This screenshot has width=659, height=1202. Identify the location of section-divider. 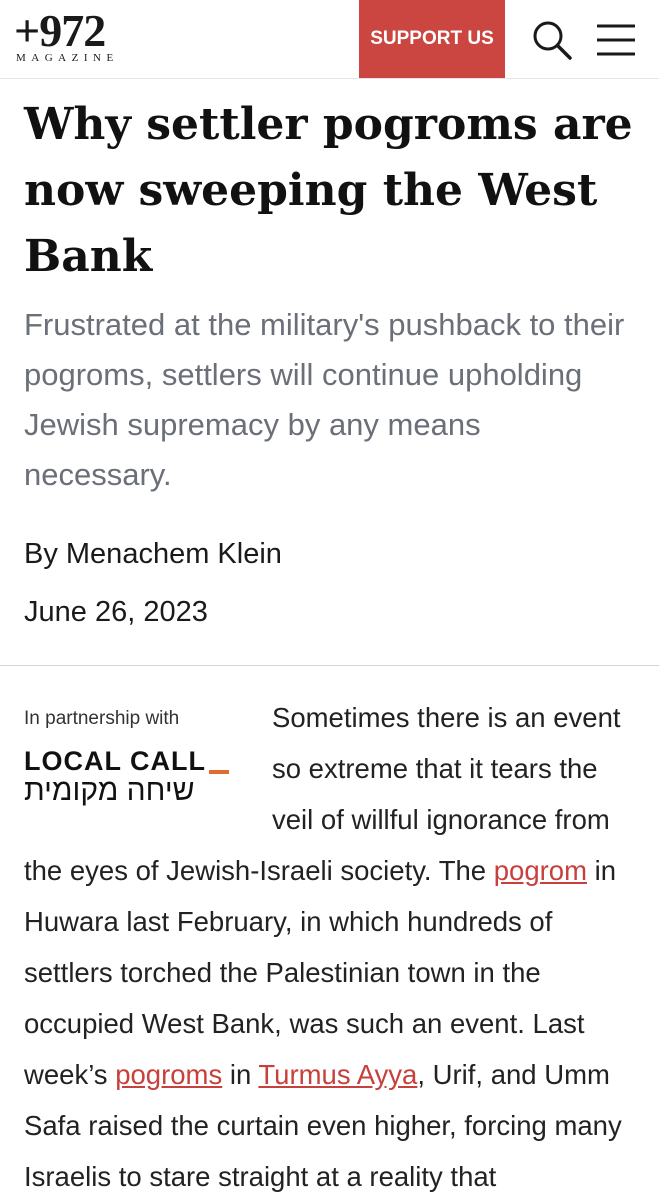
(329, 665).